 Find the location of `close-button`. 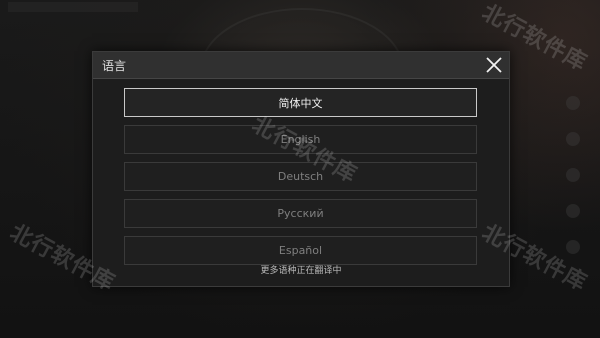

close-button is located at coordinates (494, 65).